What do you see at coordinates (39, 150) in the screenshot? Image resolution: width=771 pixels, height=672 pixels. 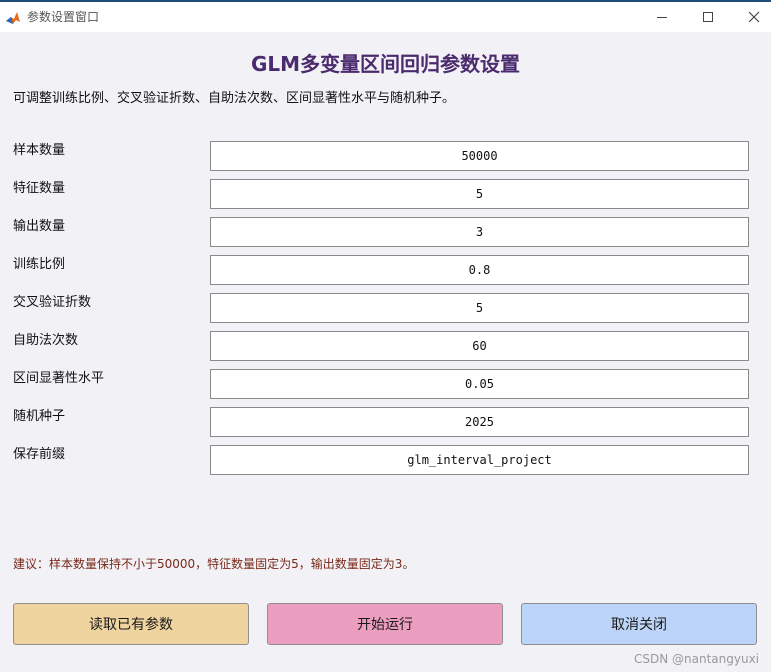 I see `sample-count-label: 样本数量` at bounding box center [39, 150].